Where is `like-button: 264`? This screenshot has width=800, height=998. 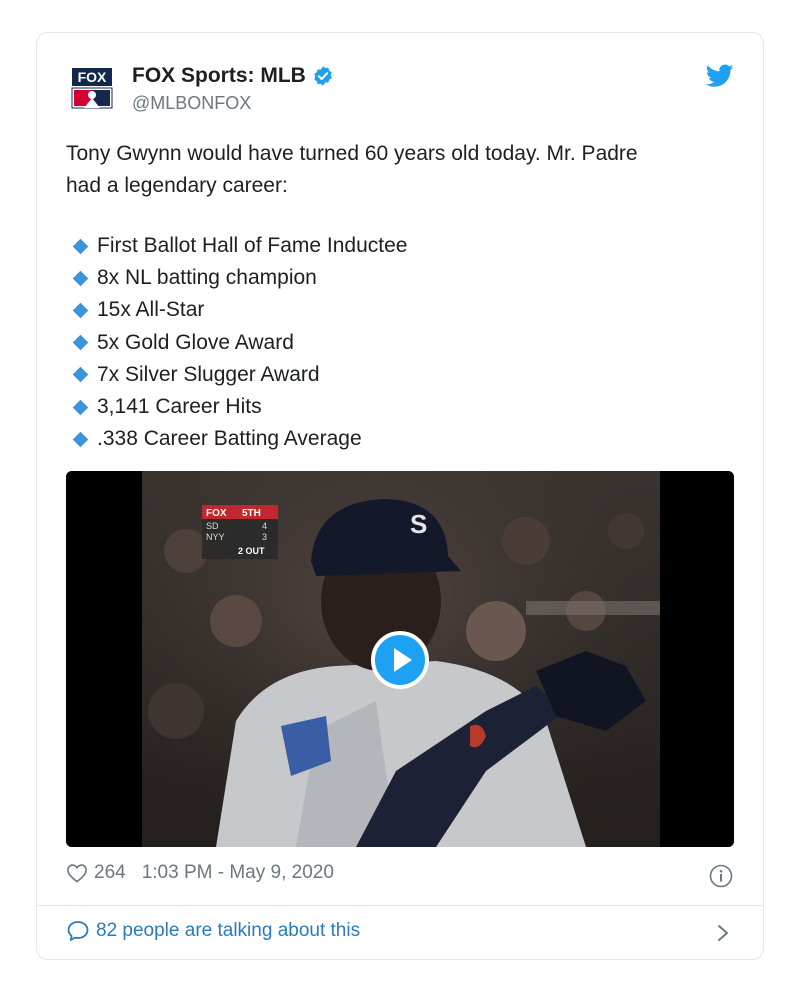
like-button: 264 is located at coordinates (96, 873).